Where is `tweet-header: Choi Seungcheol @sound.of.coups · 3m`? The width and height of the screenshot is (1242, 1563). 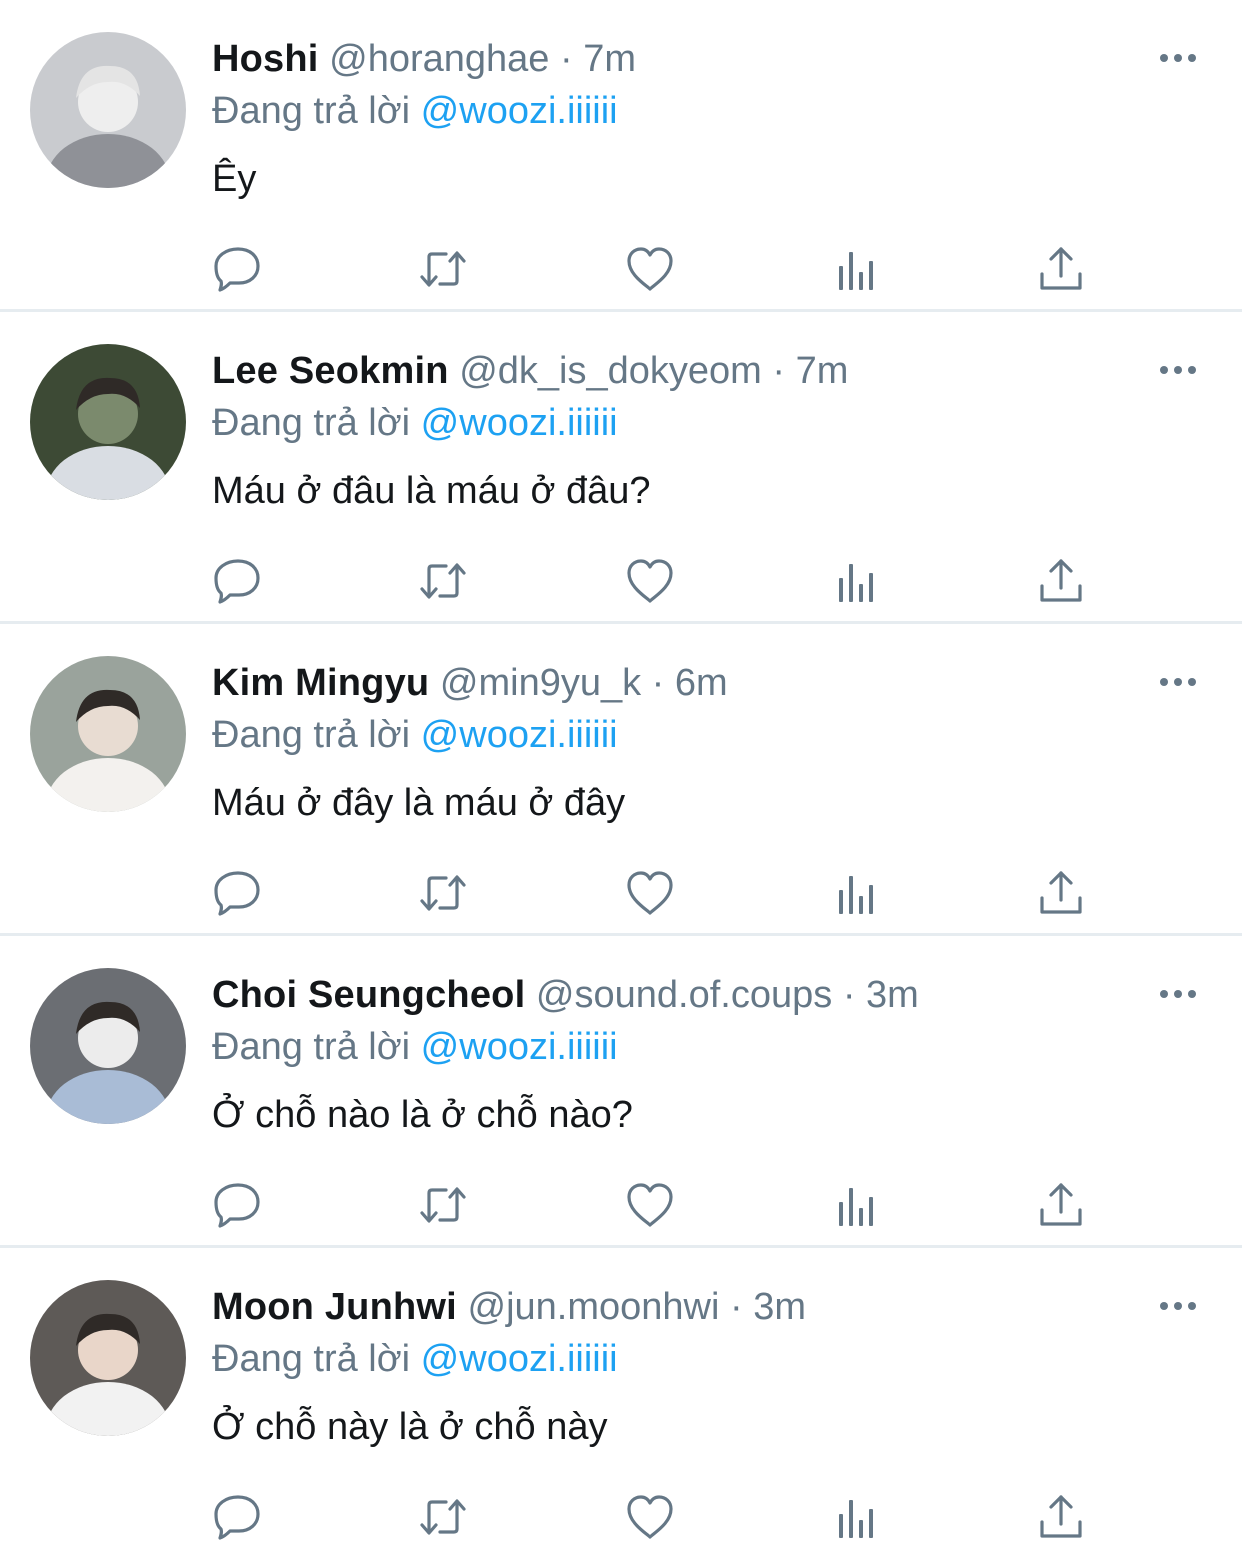
tweet-header: Choi Seungcheol @sound.of.coups · 3m is located at coordinates (565, 995).